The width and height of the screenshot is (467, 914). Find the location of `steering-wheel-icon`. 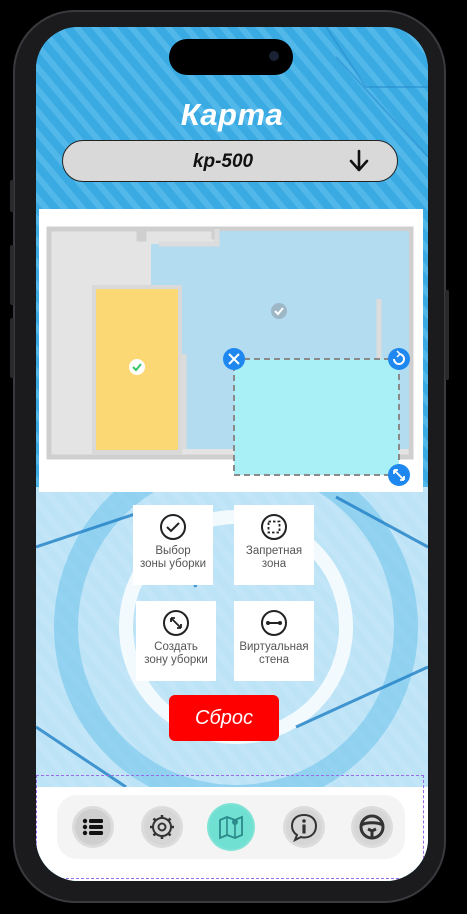

steering-wheel-icon is located at coordinates (372, 827).